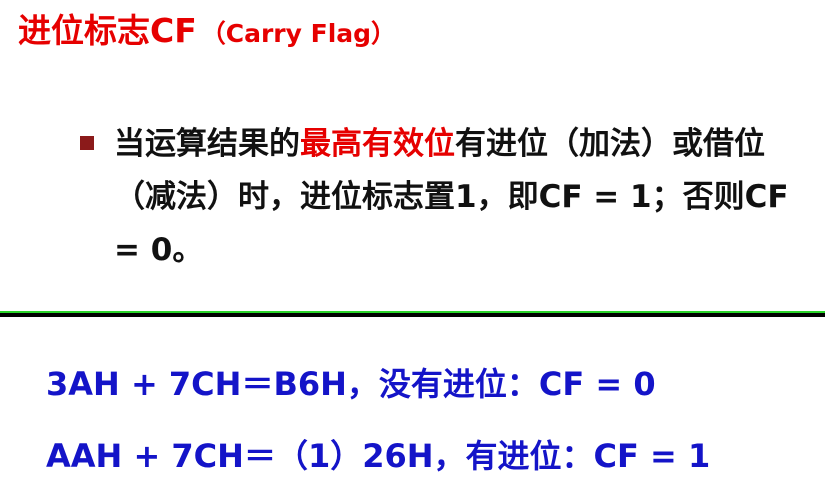 The width and height of the screenshot is (825, 493). What do you see at coordinates (87, 143) in the screenshot?
I see `square-bullet-icon` at bounding box center [87, 143].